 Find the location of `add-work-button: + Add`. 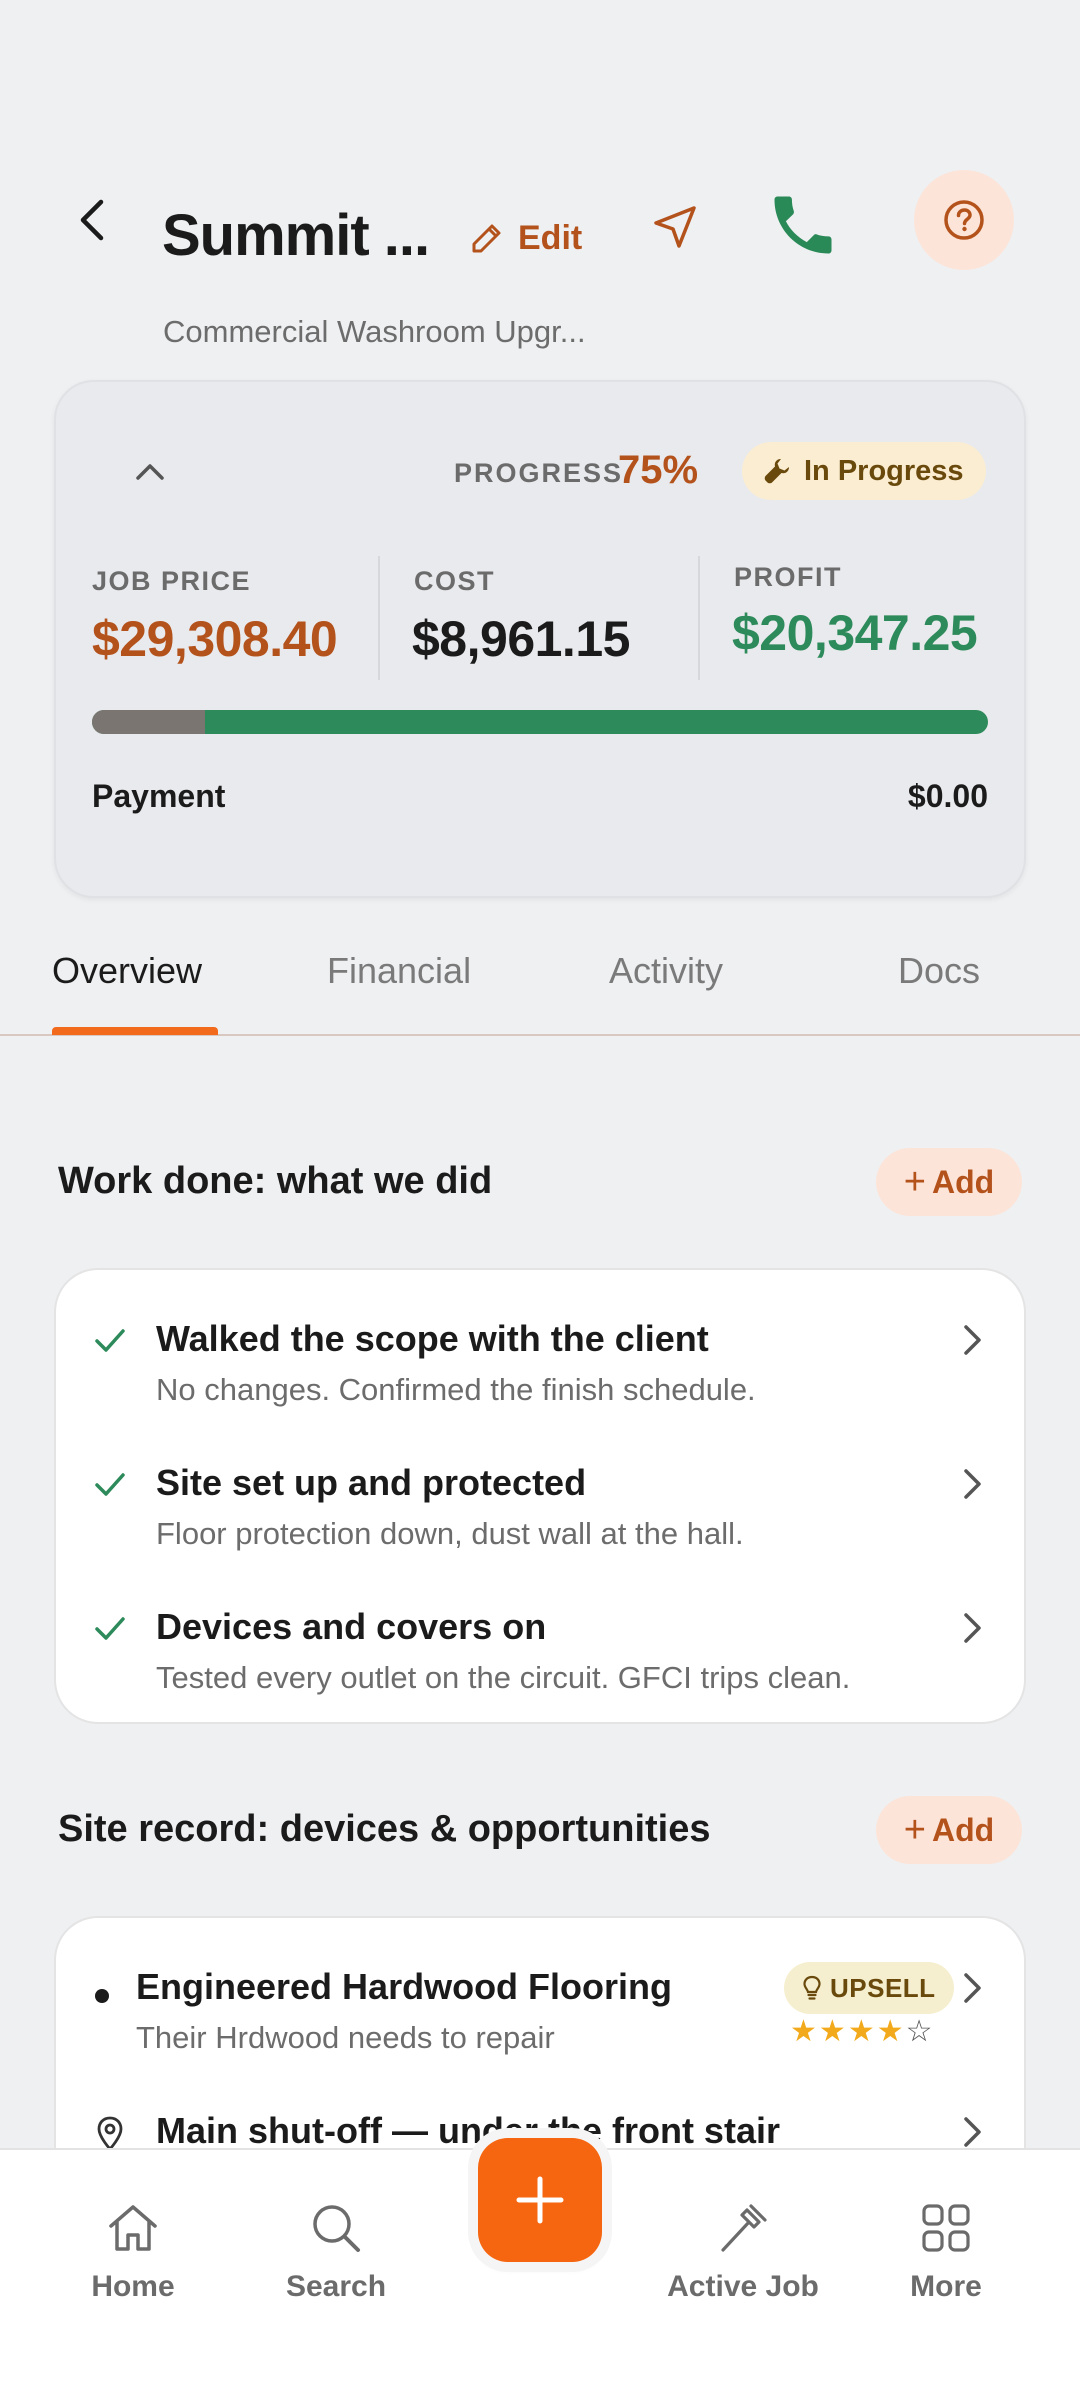

add-work-button: + Add is located at coordinates (949, 1182).